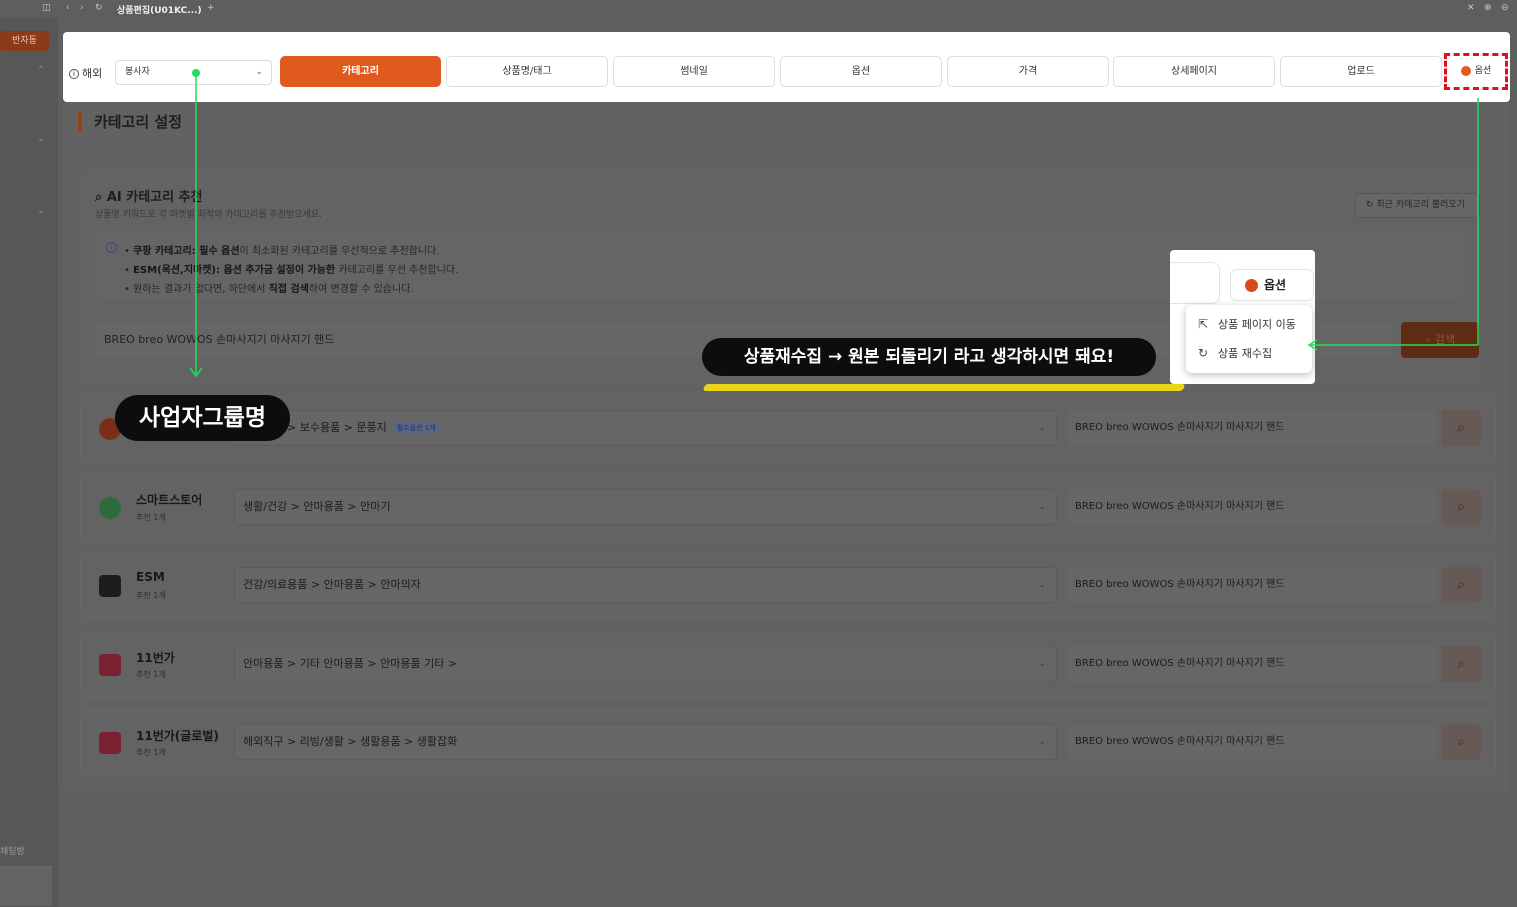 The image size is (1517, 907). Describe the element at coordinates (944, 387) in the screenshot. I see `highlight-stroke` at that location.